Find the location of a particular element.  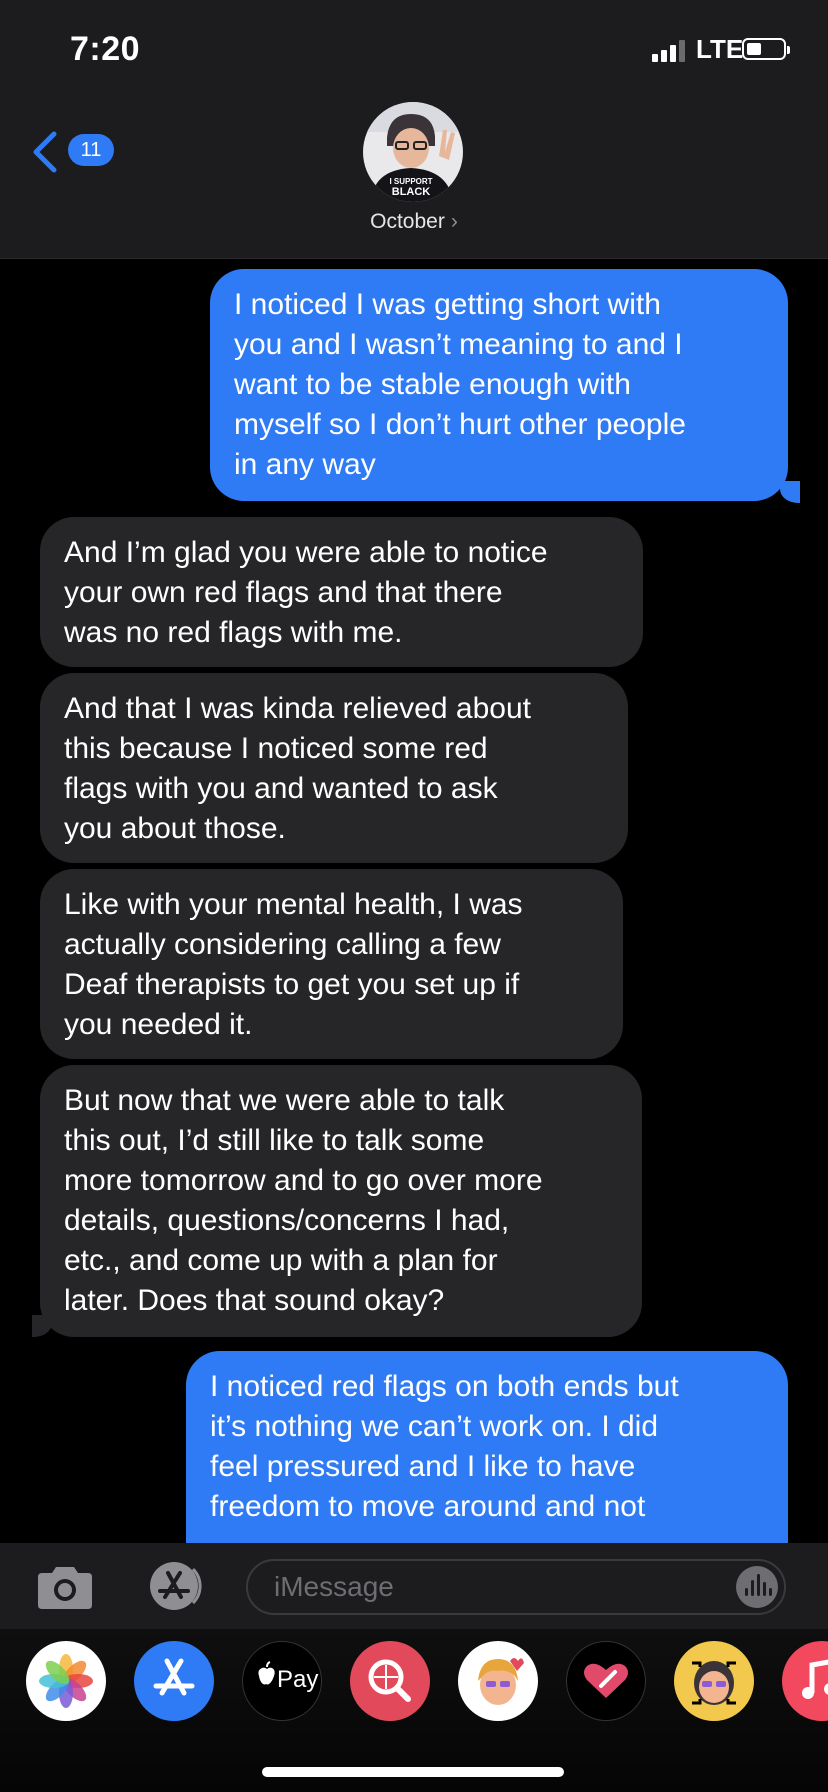

camera-button is located at coordinates (65, 1588).